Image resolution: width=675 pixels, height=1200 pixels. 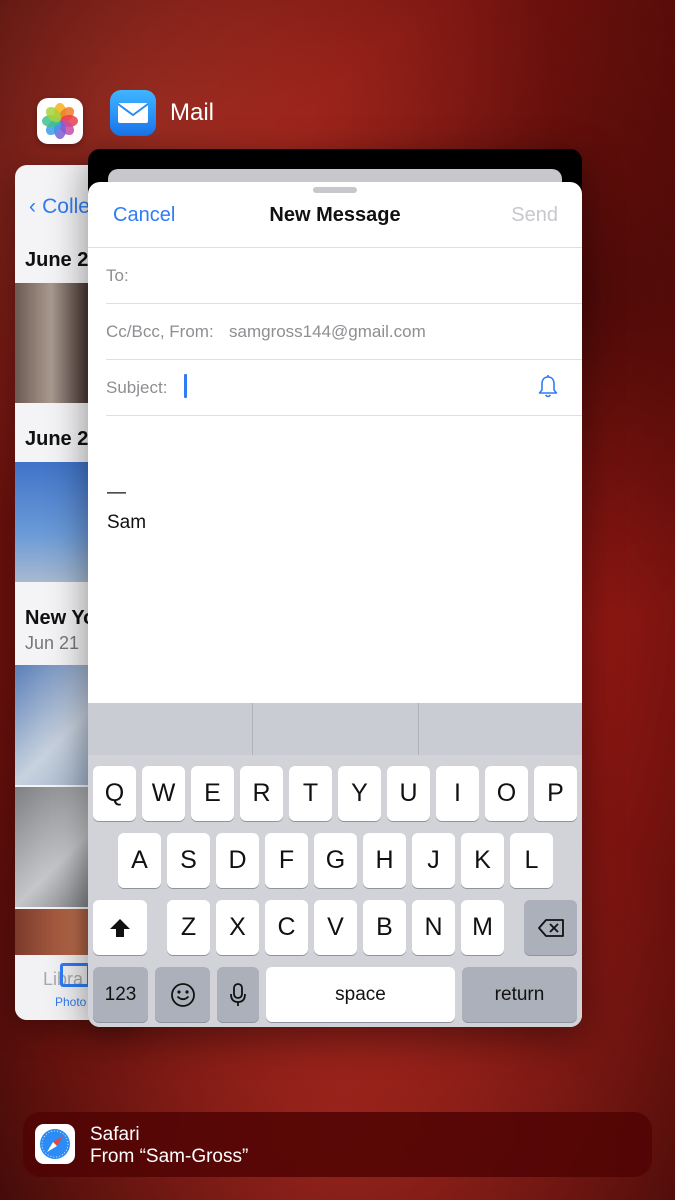 What do you see at coordinates (115, 1134) in the screenshot?
I see `handoff-app-name: Safari` at bounding box center [115, 1134].